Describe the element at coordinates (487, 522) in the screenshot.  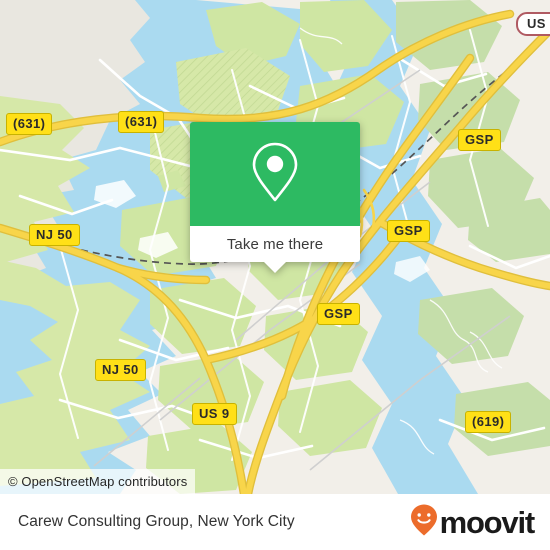
I see `moovit-wordmark: moovit` at that location.